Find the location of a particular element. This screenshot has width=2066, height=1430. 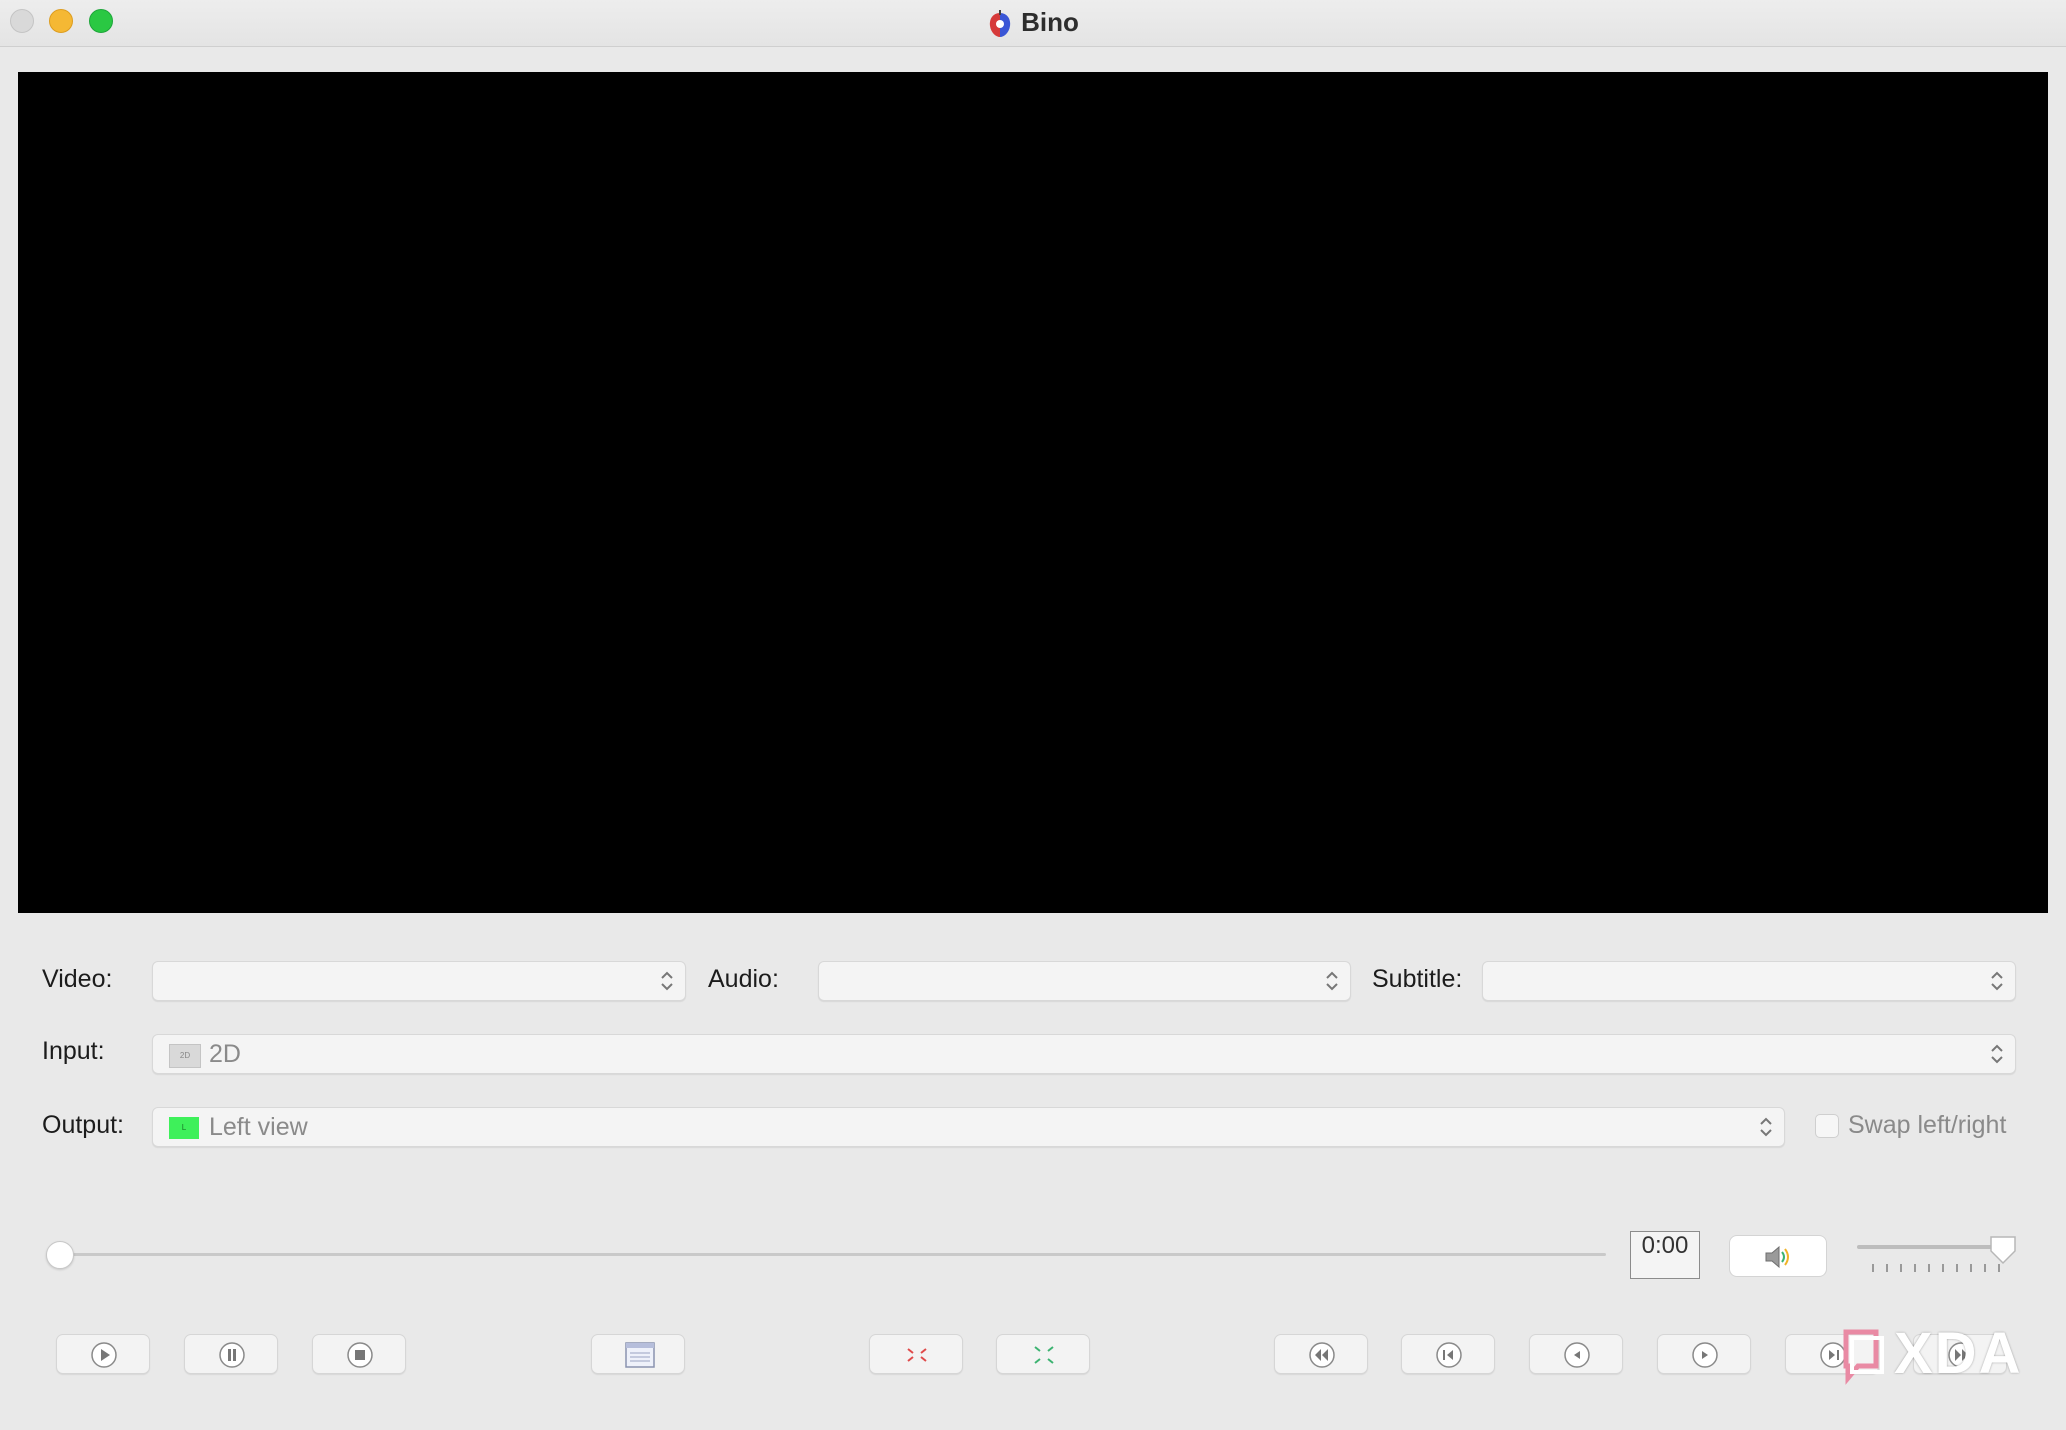

play-icon is located at coordinates (104, 1355).